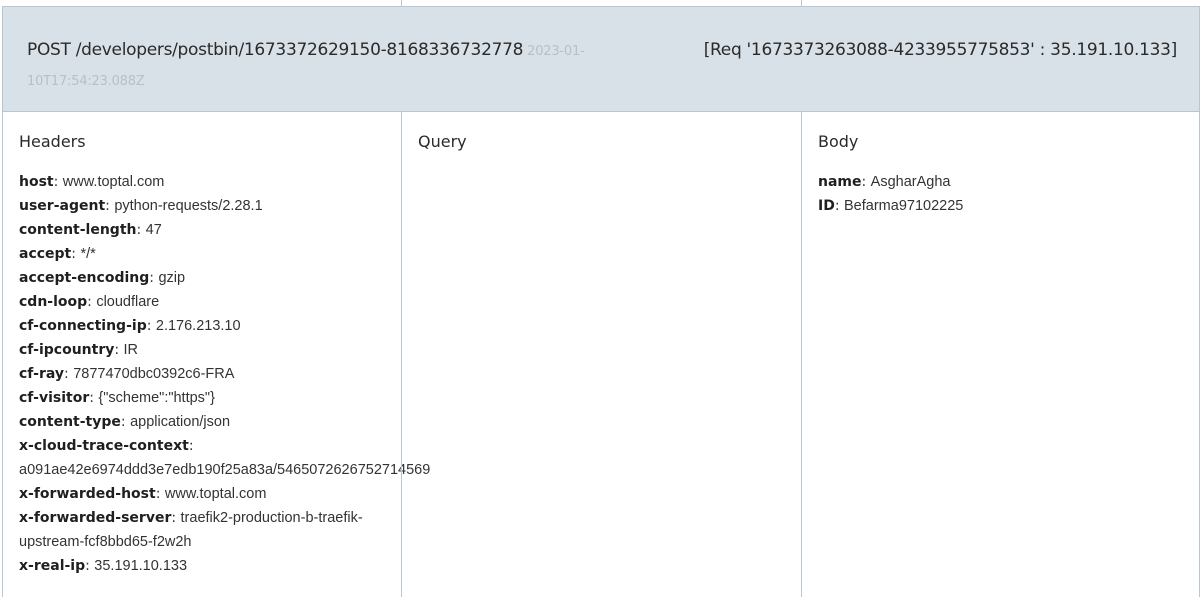 The width and height of the screenshot is (1204, 597). I want to click on body-row: name: AsgharAgha, so click(1000, 182).